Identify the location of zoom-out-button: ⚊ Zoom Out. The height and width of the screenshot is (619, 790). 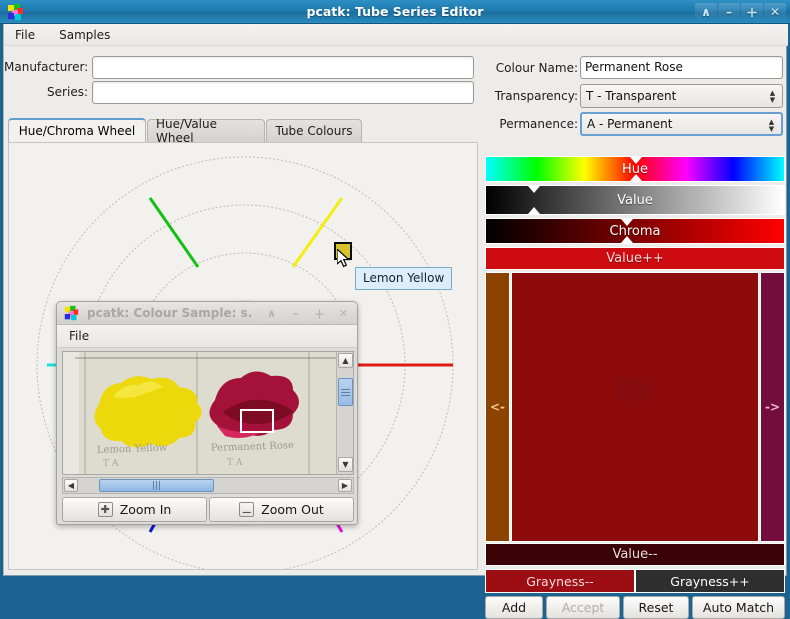
(281, 509).